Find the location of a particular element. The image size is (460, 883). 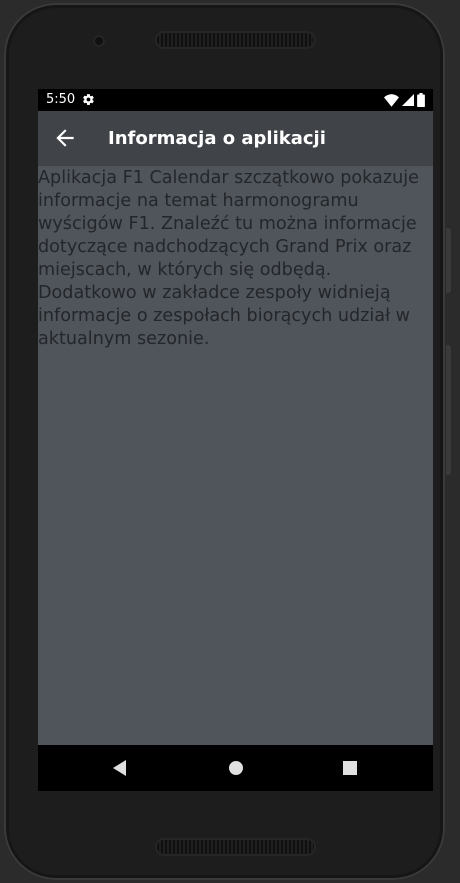

wifi-icon is located at coordinates (391, 100).